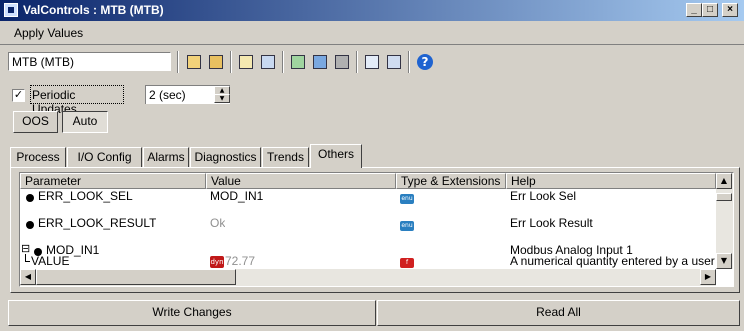 The height and width of the screenshot is (331, 744). Describe the element at coordinates (43, 62) in the screenshot. I see `device-field-value: MTB (MTB)` at that location.